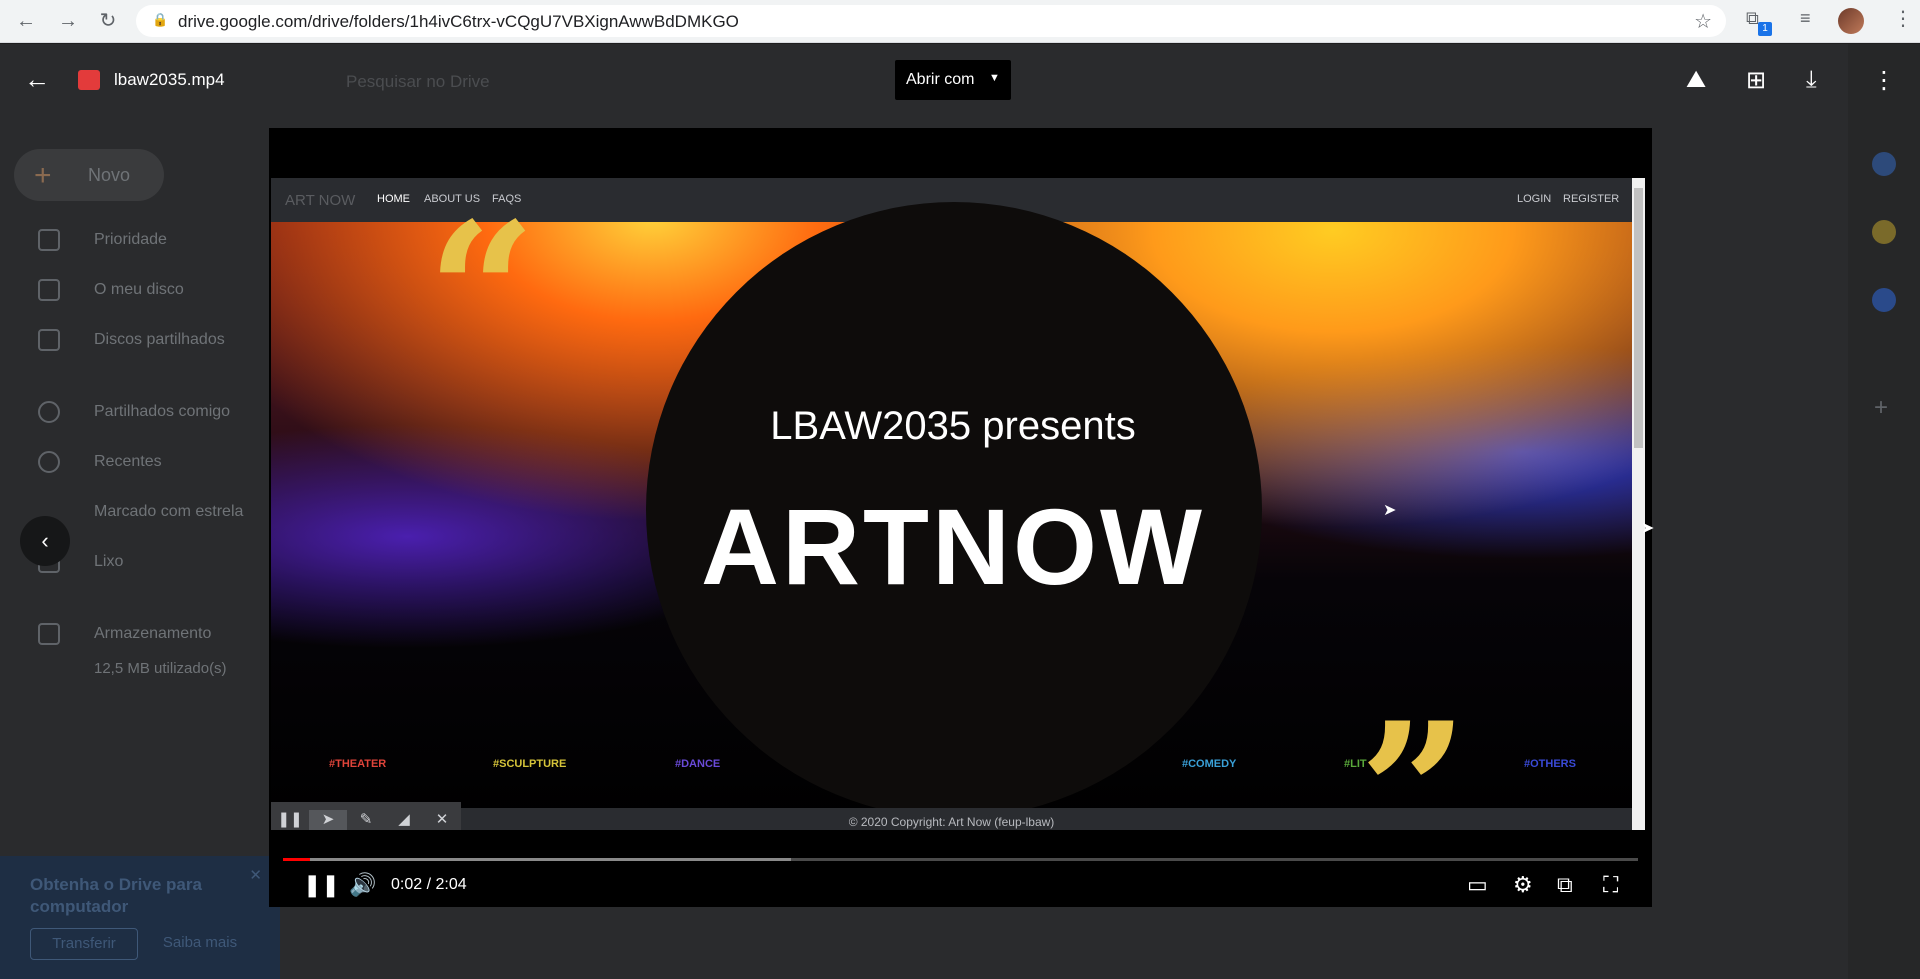  What do you see at coordinates (530, 764) in the screenshot?
I see `tag-sculpture: #SCULPTURE` at bounding box center [530, 764].